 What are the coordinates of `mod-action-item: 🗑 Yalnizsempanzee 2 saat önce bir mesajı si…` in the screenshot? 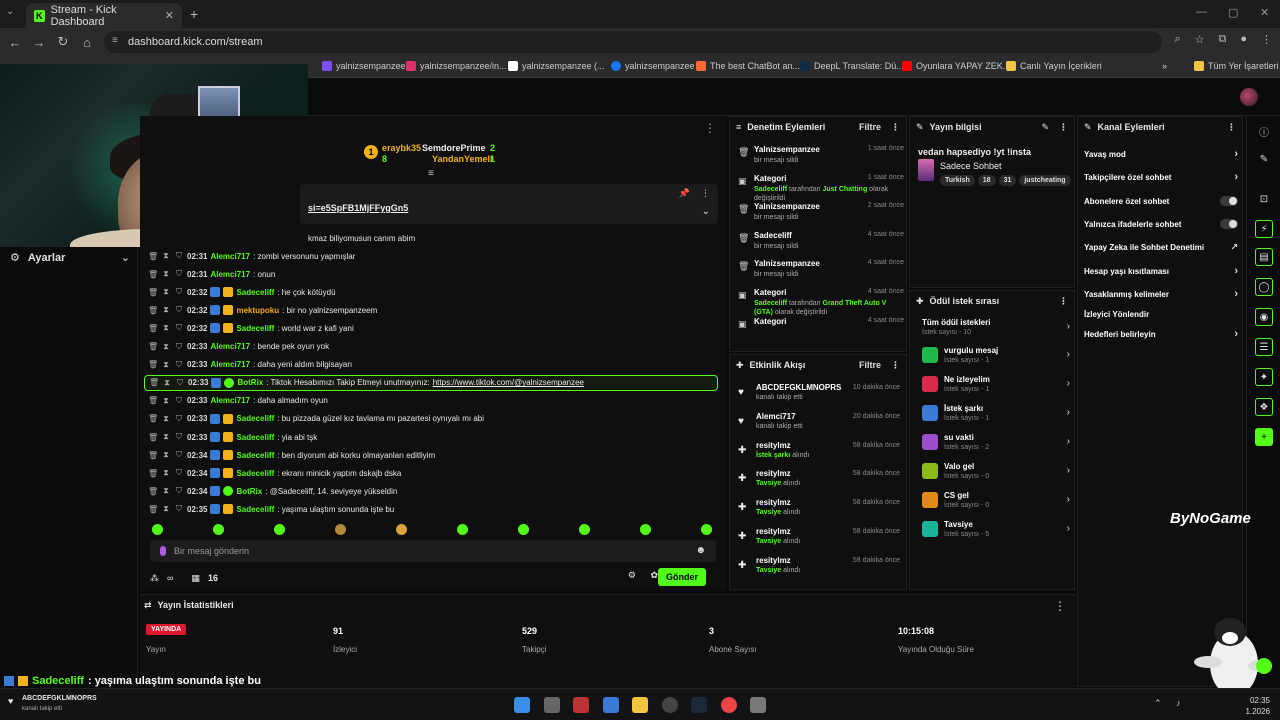 It's located at (821, 215).